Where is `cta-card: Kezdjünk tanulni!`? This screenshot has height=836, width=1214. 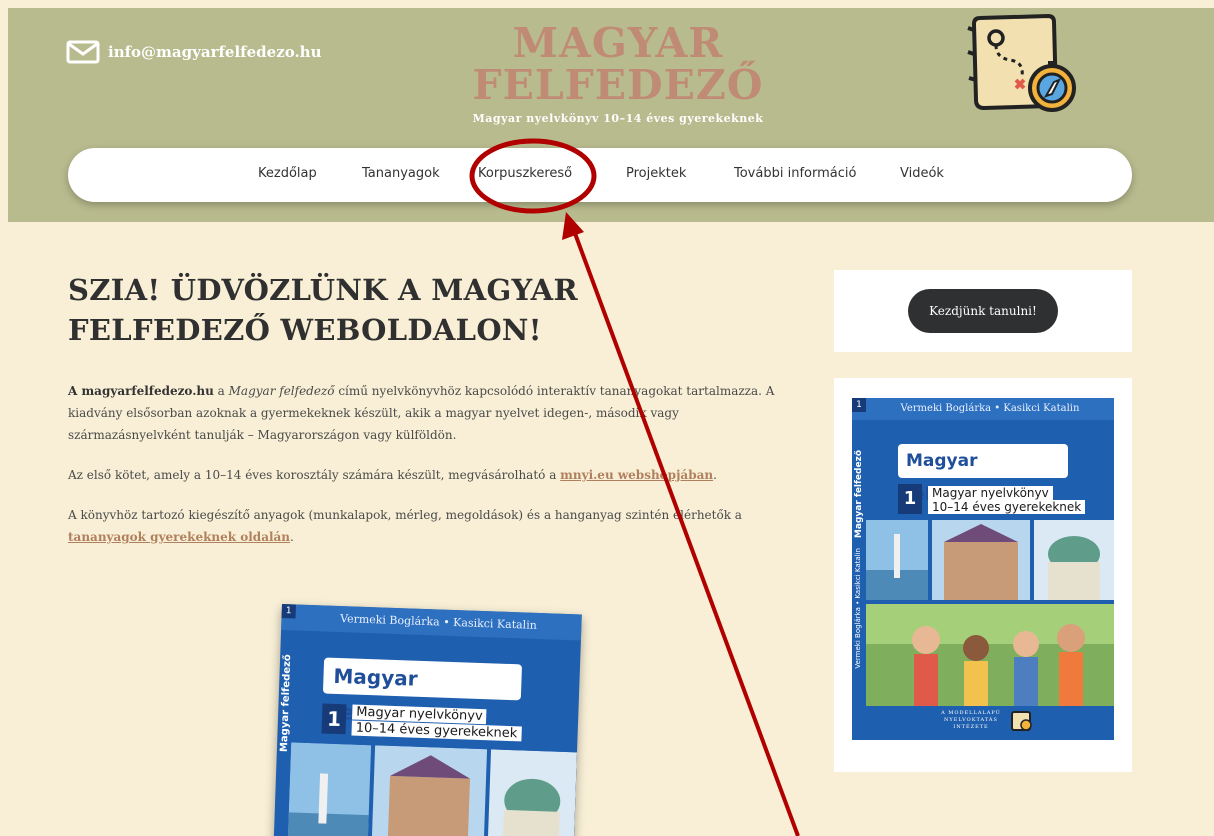 cta-card: Kezdjünk tanulni! is located at coordinates (983, 311).